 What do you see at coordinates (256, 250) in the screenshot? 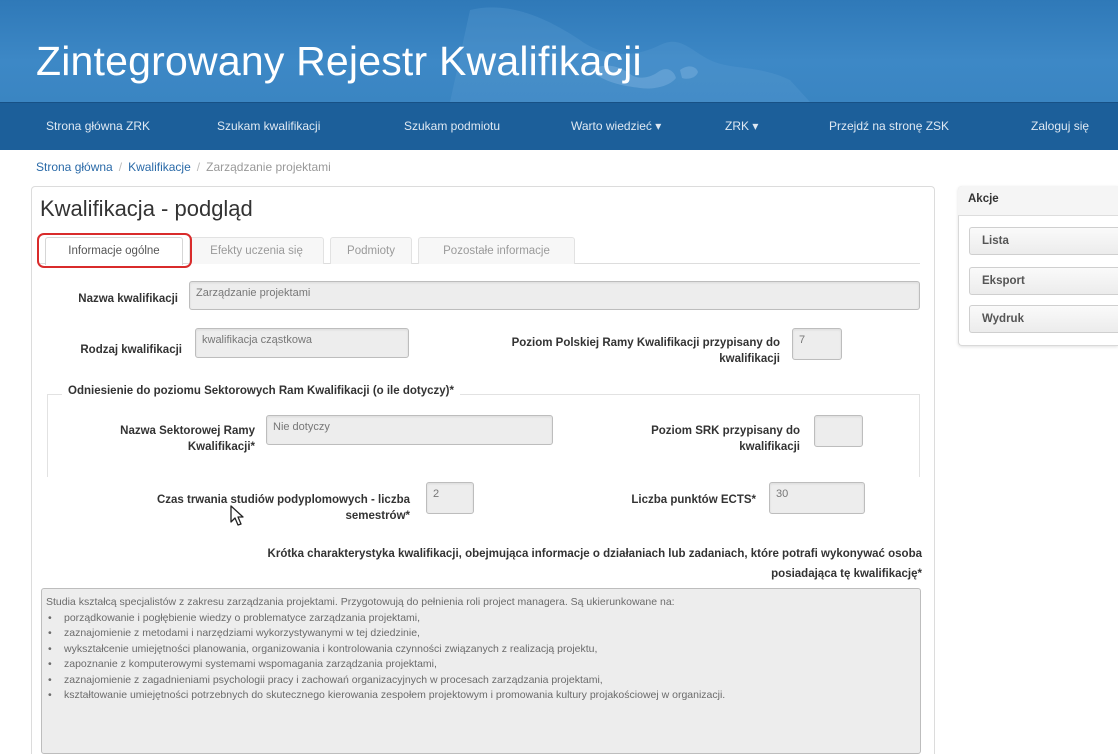
I see `tab-learning-outcomes: Efekty uczenia się` at bounding box center [256, 250].